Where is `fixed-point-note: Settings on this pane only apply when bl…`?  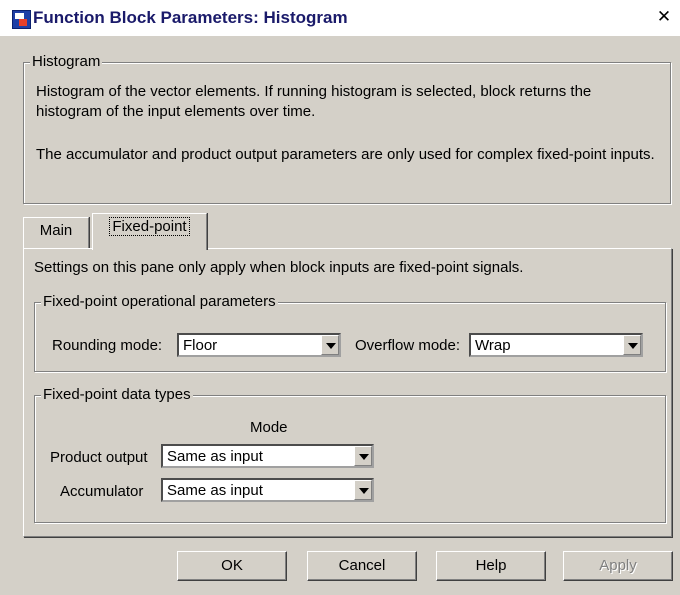
fixed-point-note: Settings on this pane only apply when bl… is located at coordinates (279, 267).